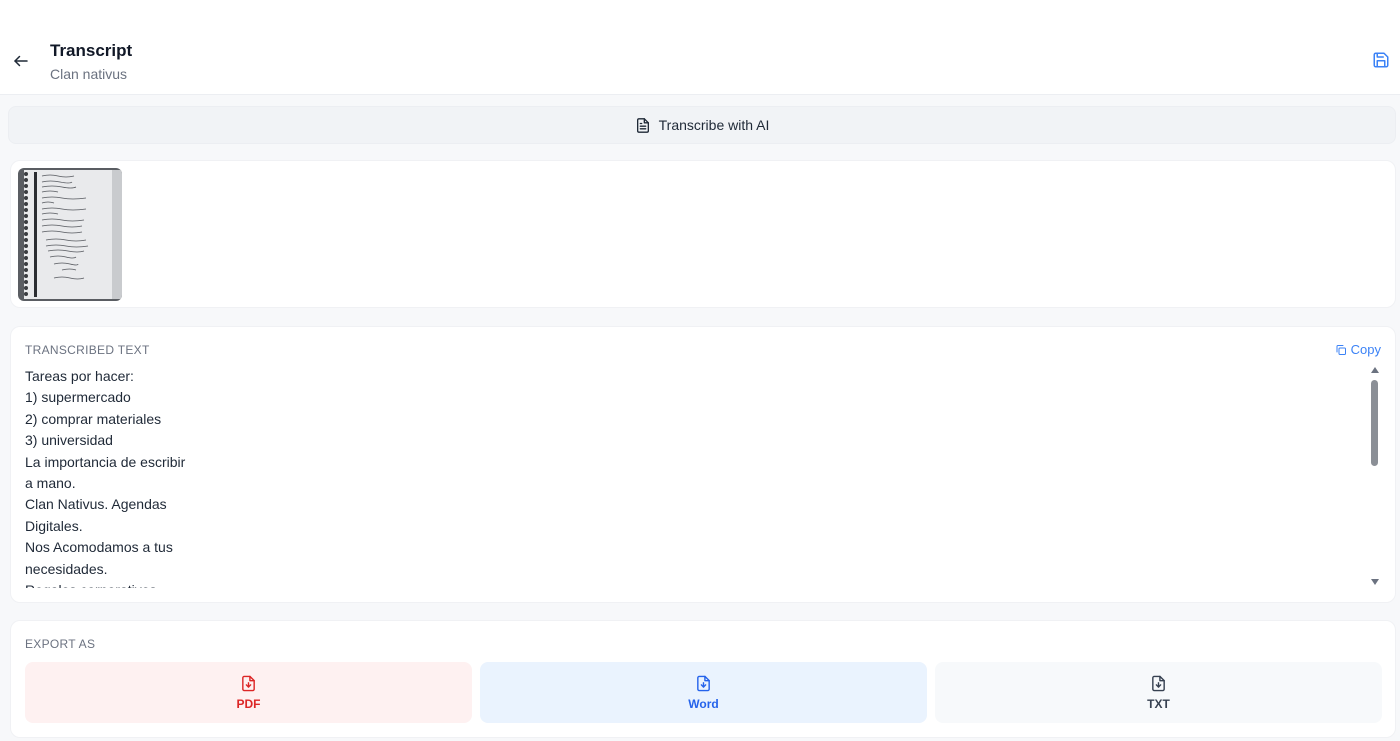 The image size is (1400, 741). I want to click on transcribe-with-ai-button: Transcribe with AI, so click(702, 125).